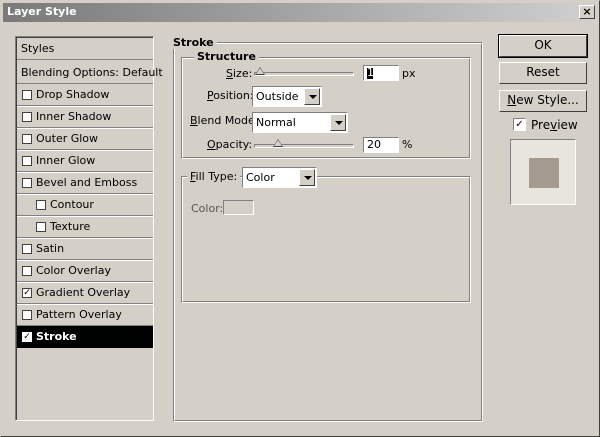 The height and width of the screenshot is (437, 600). I want to click on style-item-contour: Contour, so click(85, 205).